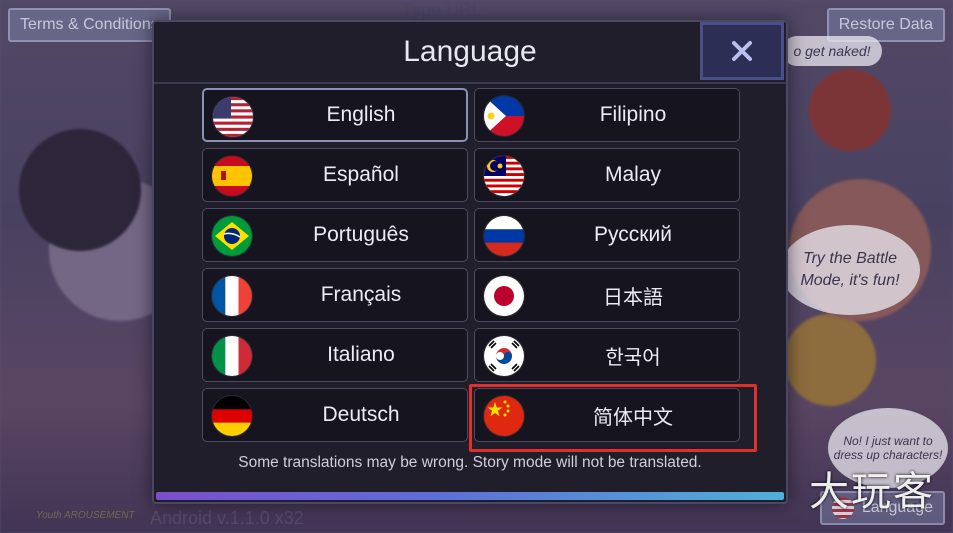 The image size is (953, 533). I want to click on language-option-english: English, so click(335, 115).